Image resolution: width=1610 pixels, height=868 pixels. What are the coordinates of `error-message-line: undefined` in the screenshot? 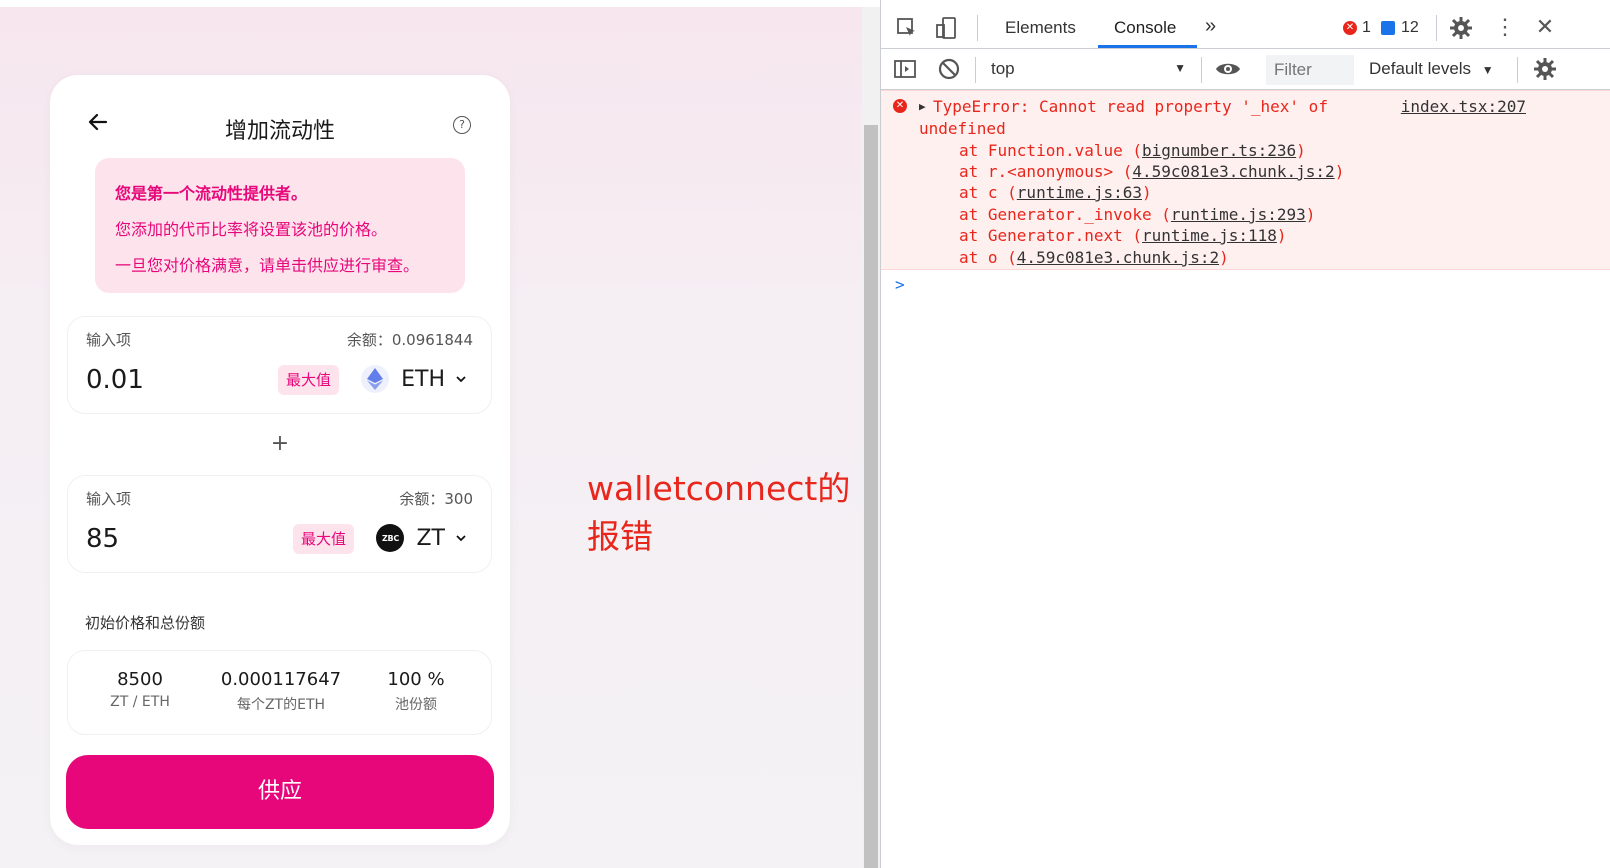 It's located at (962, 128).